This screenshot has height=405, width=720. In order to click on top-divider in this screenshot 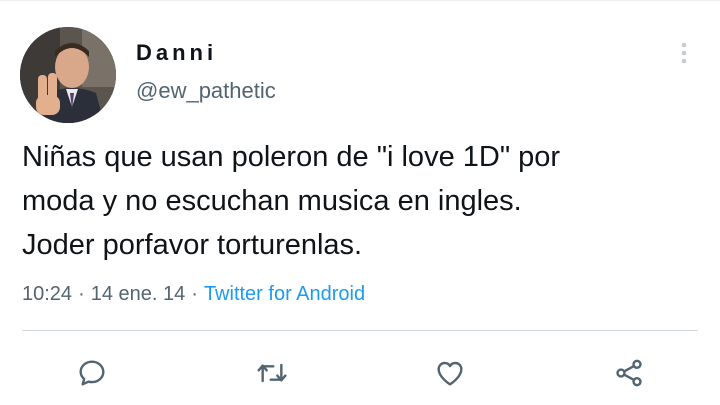, I will do `click(360, 0)`.